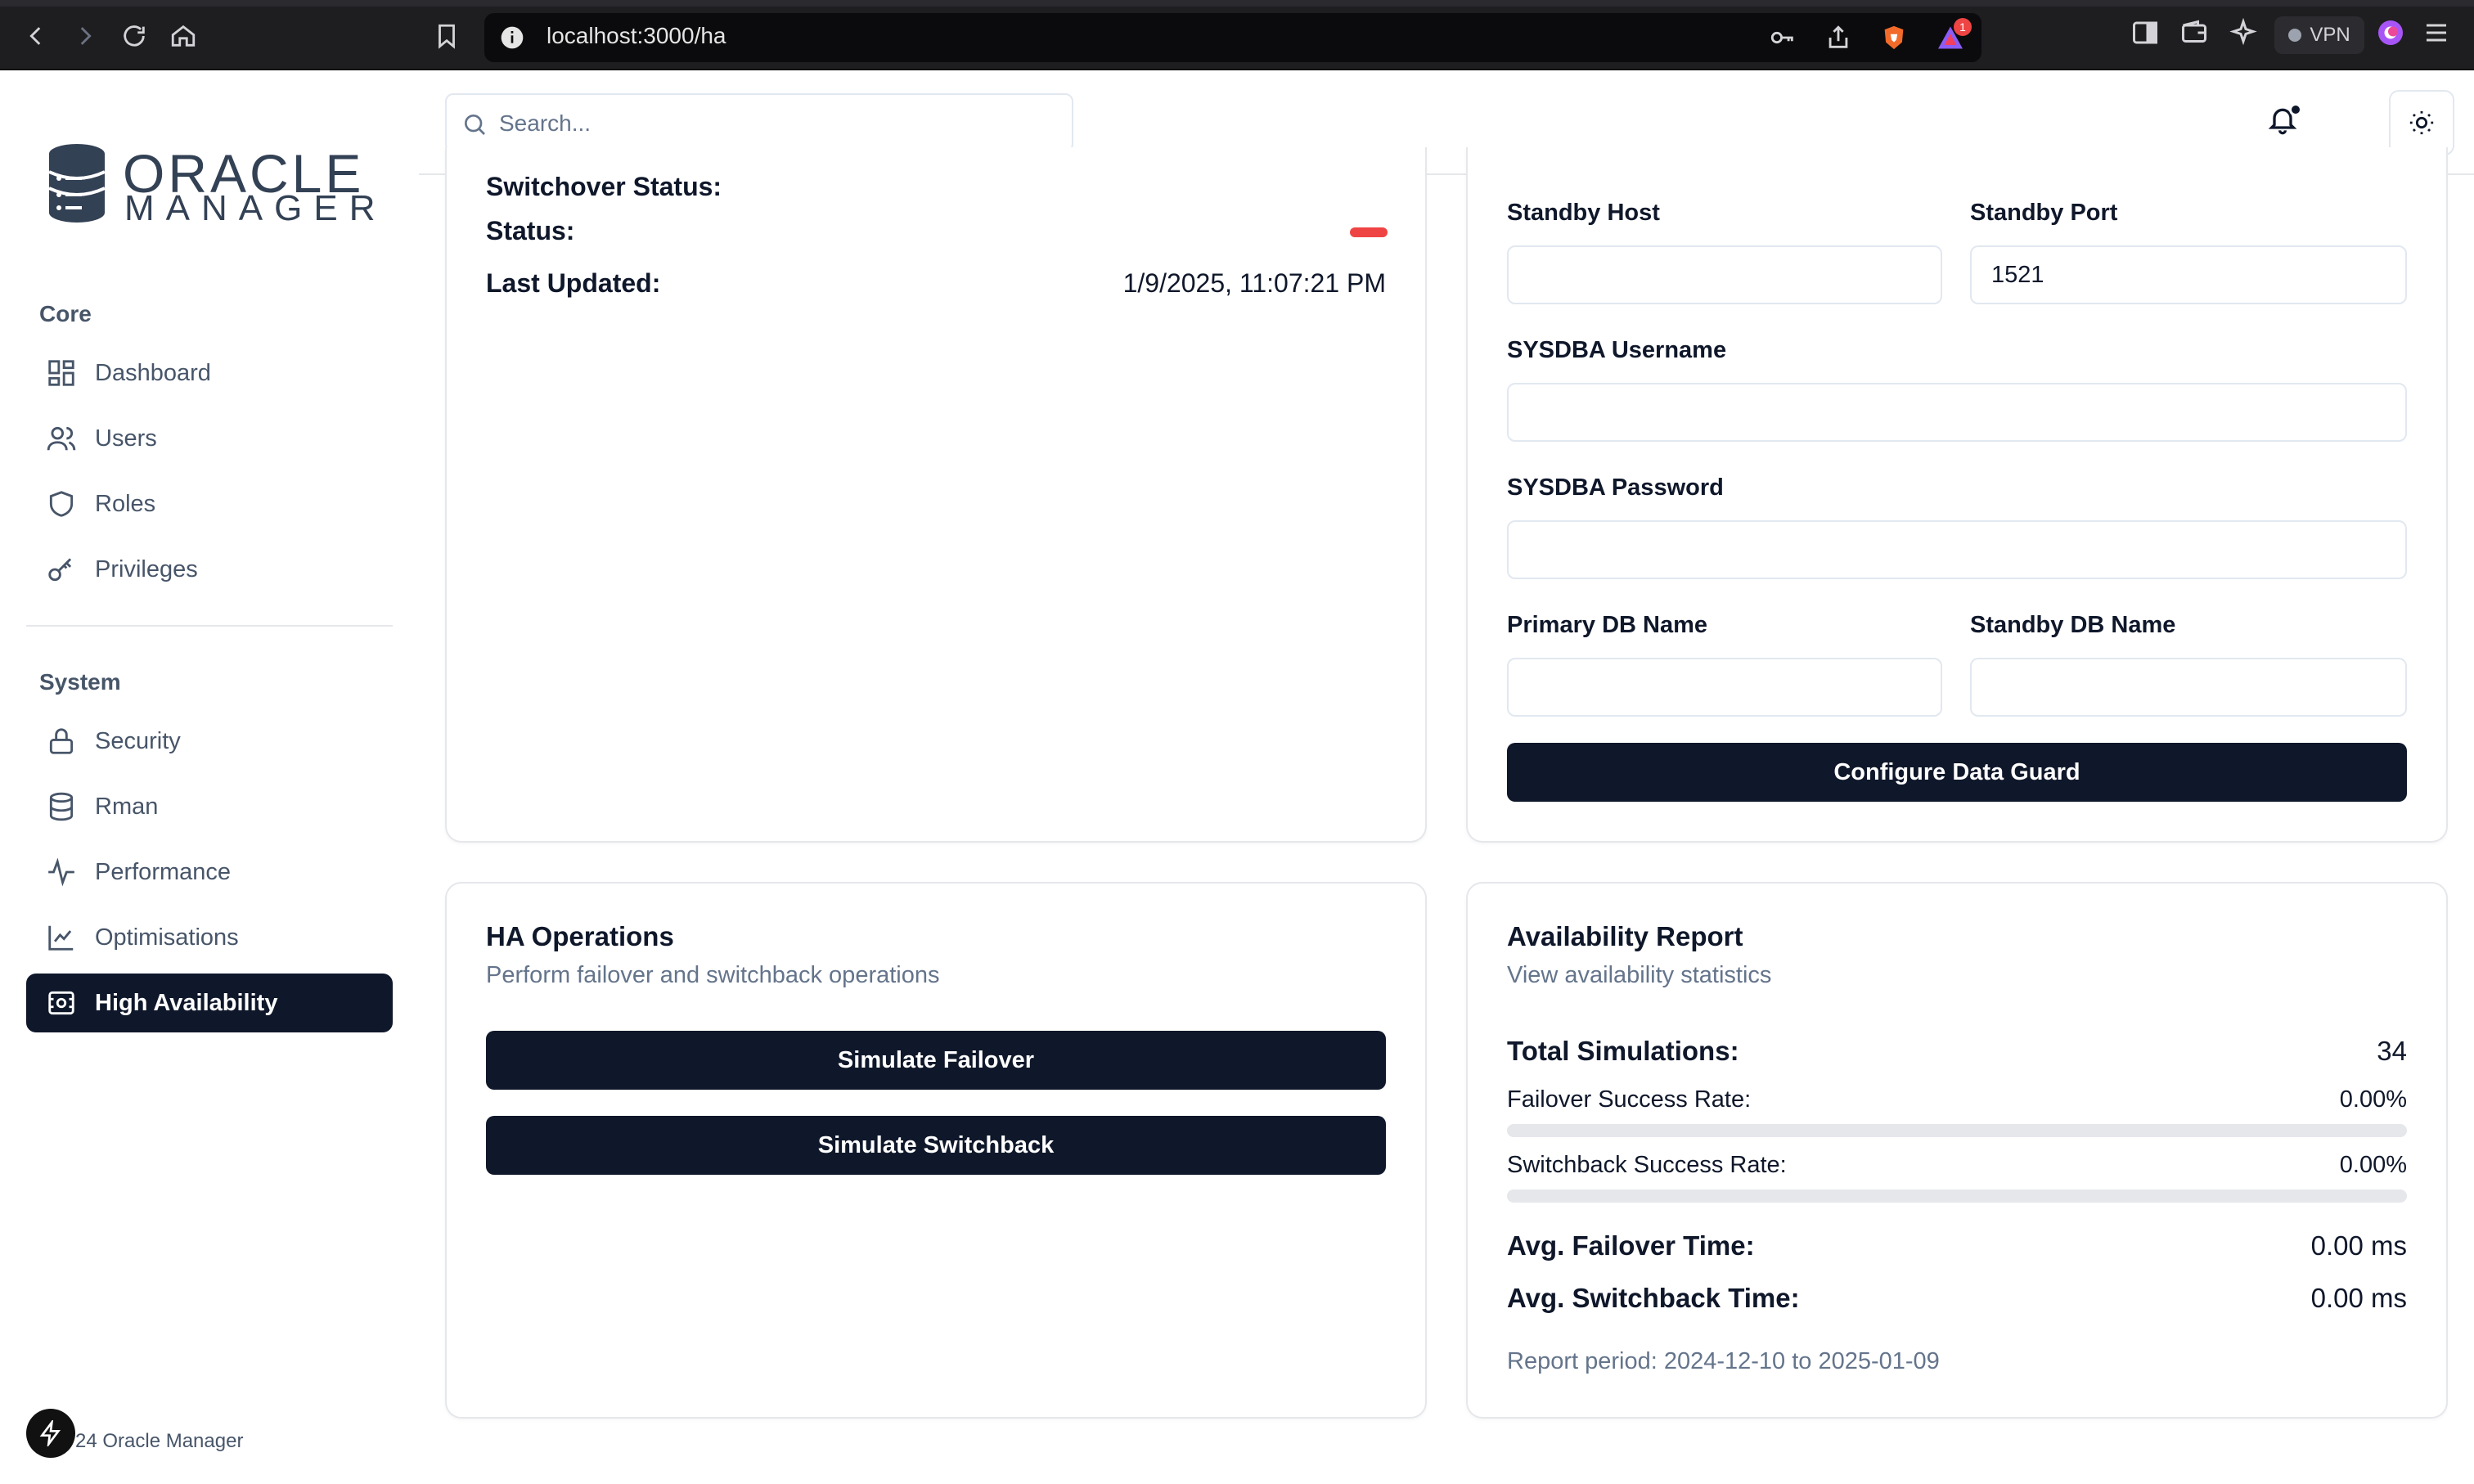  Describe the element at coordinates (1957, 1130) in the screenshot. I see `failover-success-progress` at that location.